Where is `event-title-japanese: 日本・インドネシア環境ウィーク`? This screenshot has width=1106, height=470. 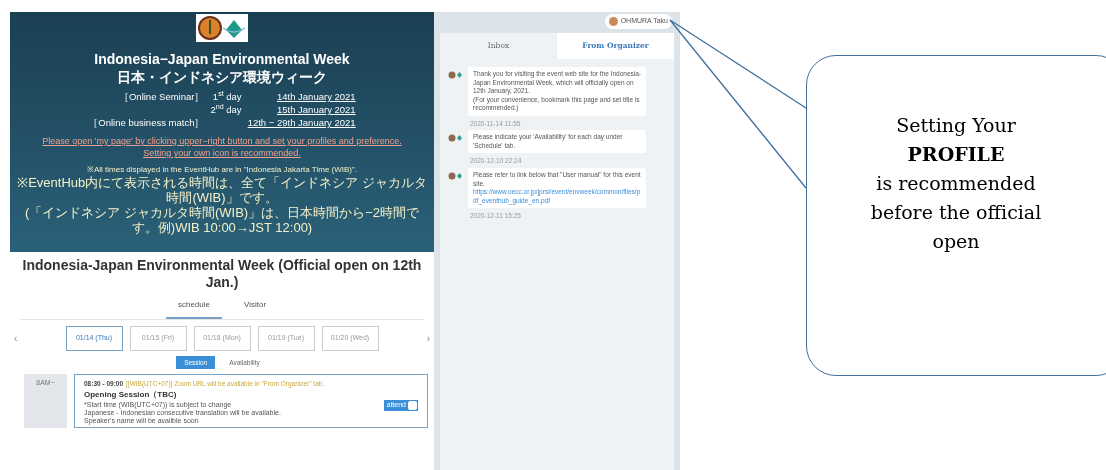 event-title-japanese: 日本・インドネシア環境ウィーク is located at coordinates (222, 77).